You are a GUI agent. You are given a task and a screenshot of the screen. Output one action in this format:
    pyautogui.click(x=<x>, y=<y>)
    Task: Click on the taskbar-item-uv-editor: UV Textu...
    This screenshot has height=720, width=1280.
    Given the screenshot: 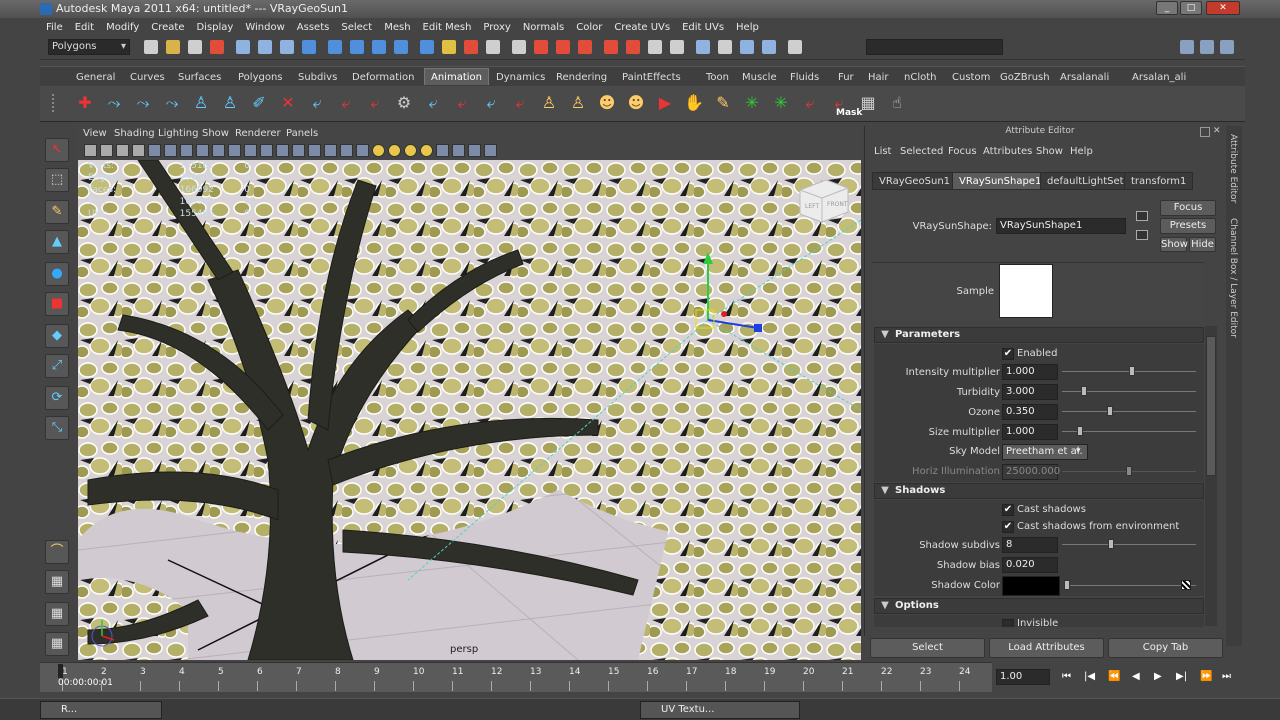 What is the action you would take?
    pyautogui.click(x=720, y=710)
    